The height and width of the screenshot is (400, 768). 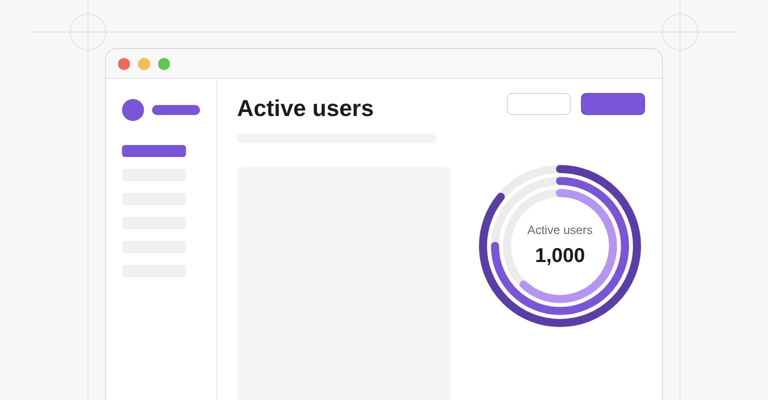 What do you see at coordinates (176, 110) in the screenshot?
I see `name-placeholder-bar` at bounding box center [176, 110].